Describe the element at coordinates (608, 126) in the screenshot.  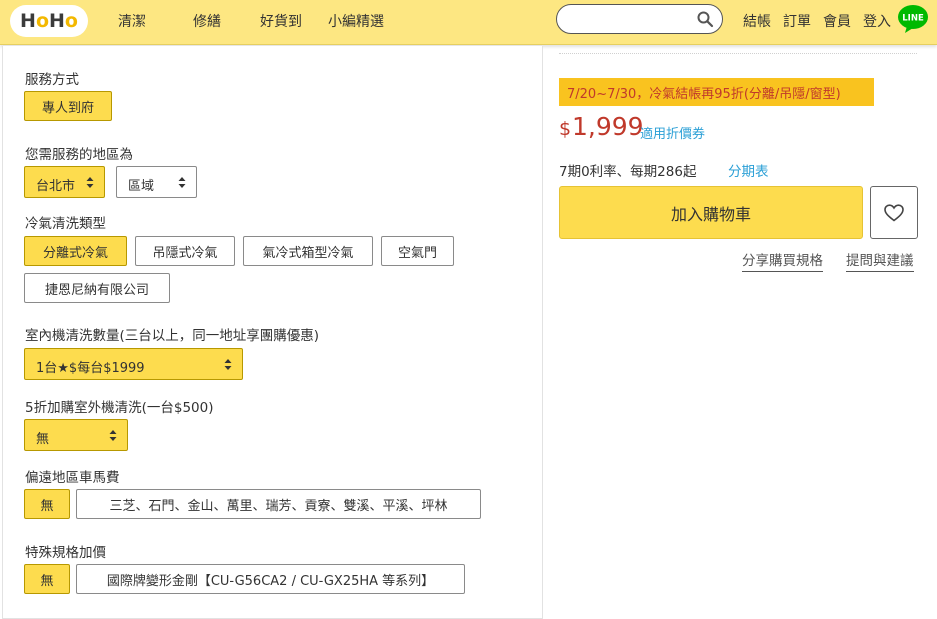
I see `price-value: 1,999` at that location.